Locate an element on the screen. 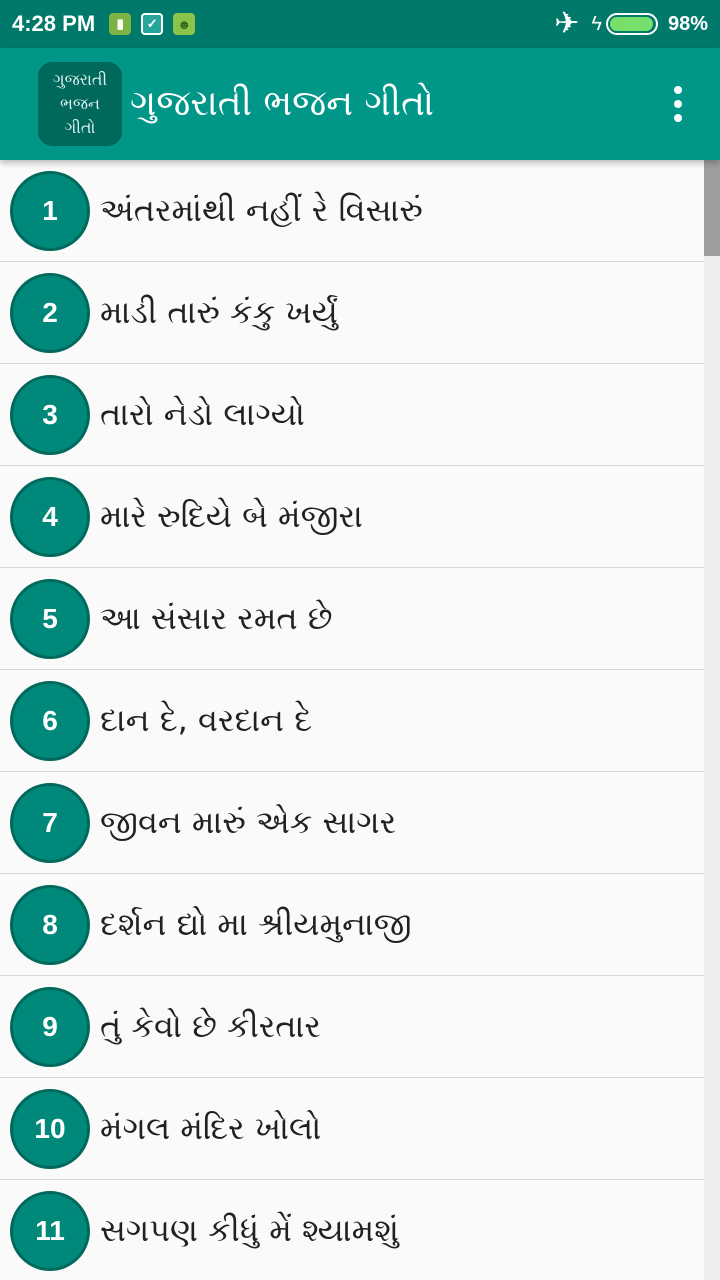 This screenshot has width=720, height=1280. list-item: 7 જીવન મારું એક સાગર is located at coordinates (352, 823).